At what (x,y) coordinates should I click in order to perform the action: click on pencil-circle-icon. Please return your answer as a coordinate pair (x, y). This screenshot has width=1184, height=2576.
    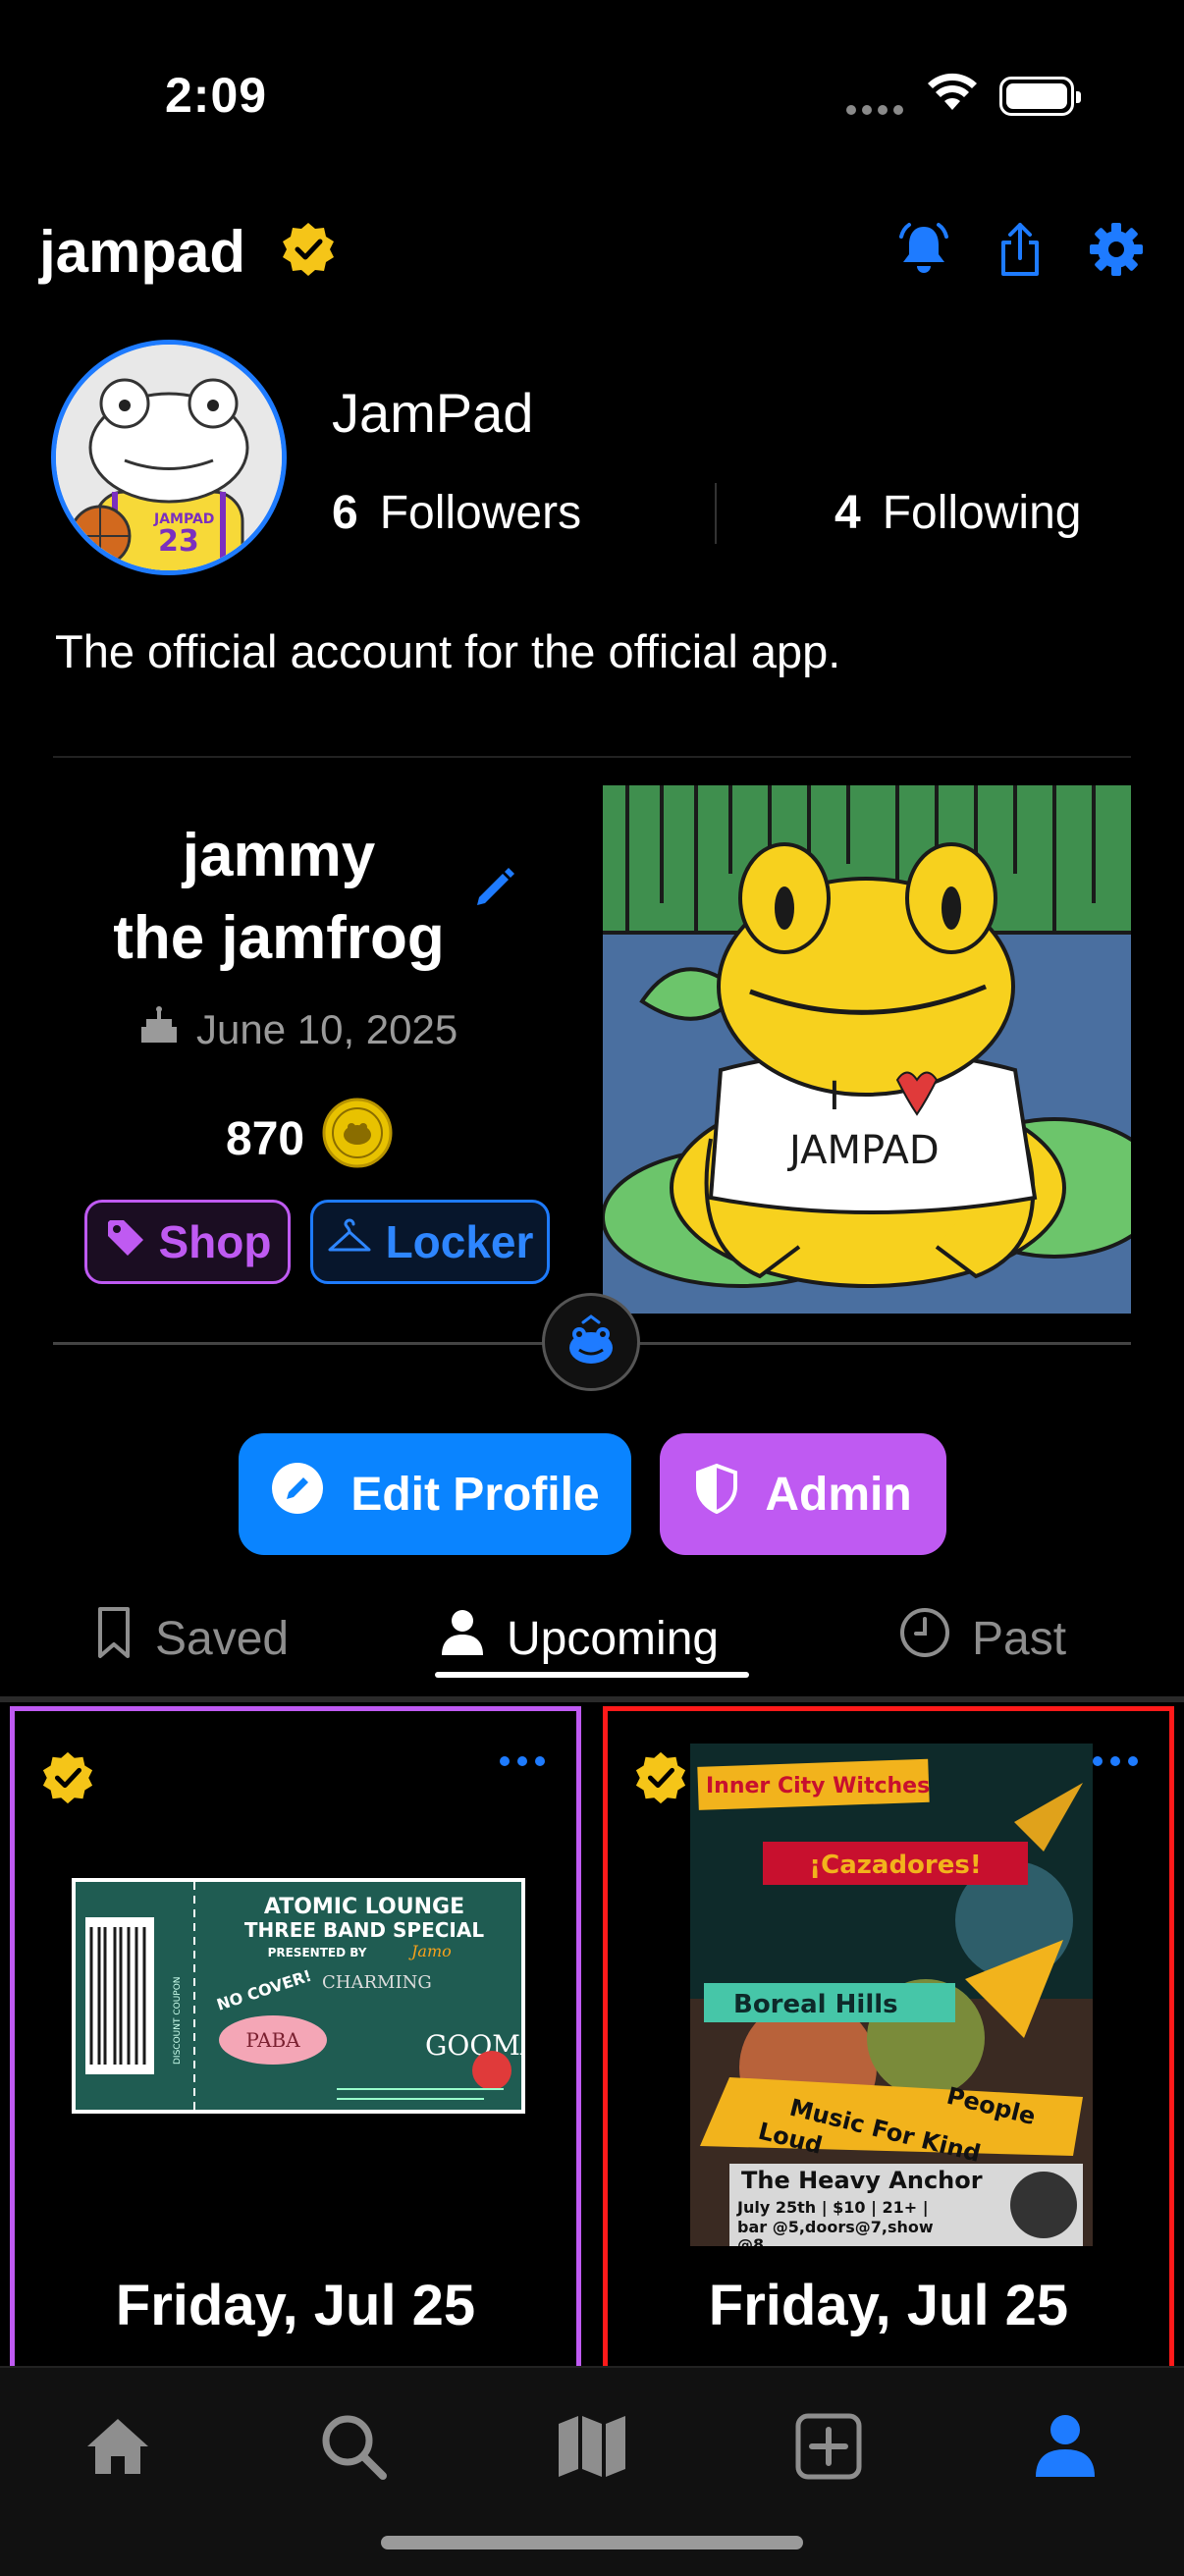
    Looking at the image, I should click on (297, 1494).